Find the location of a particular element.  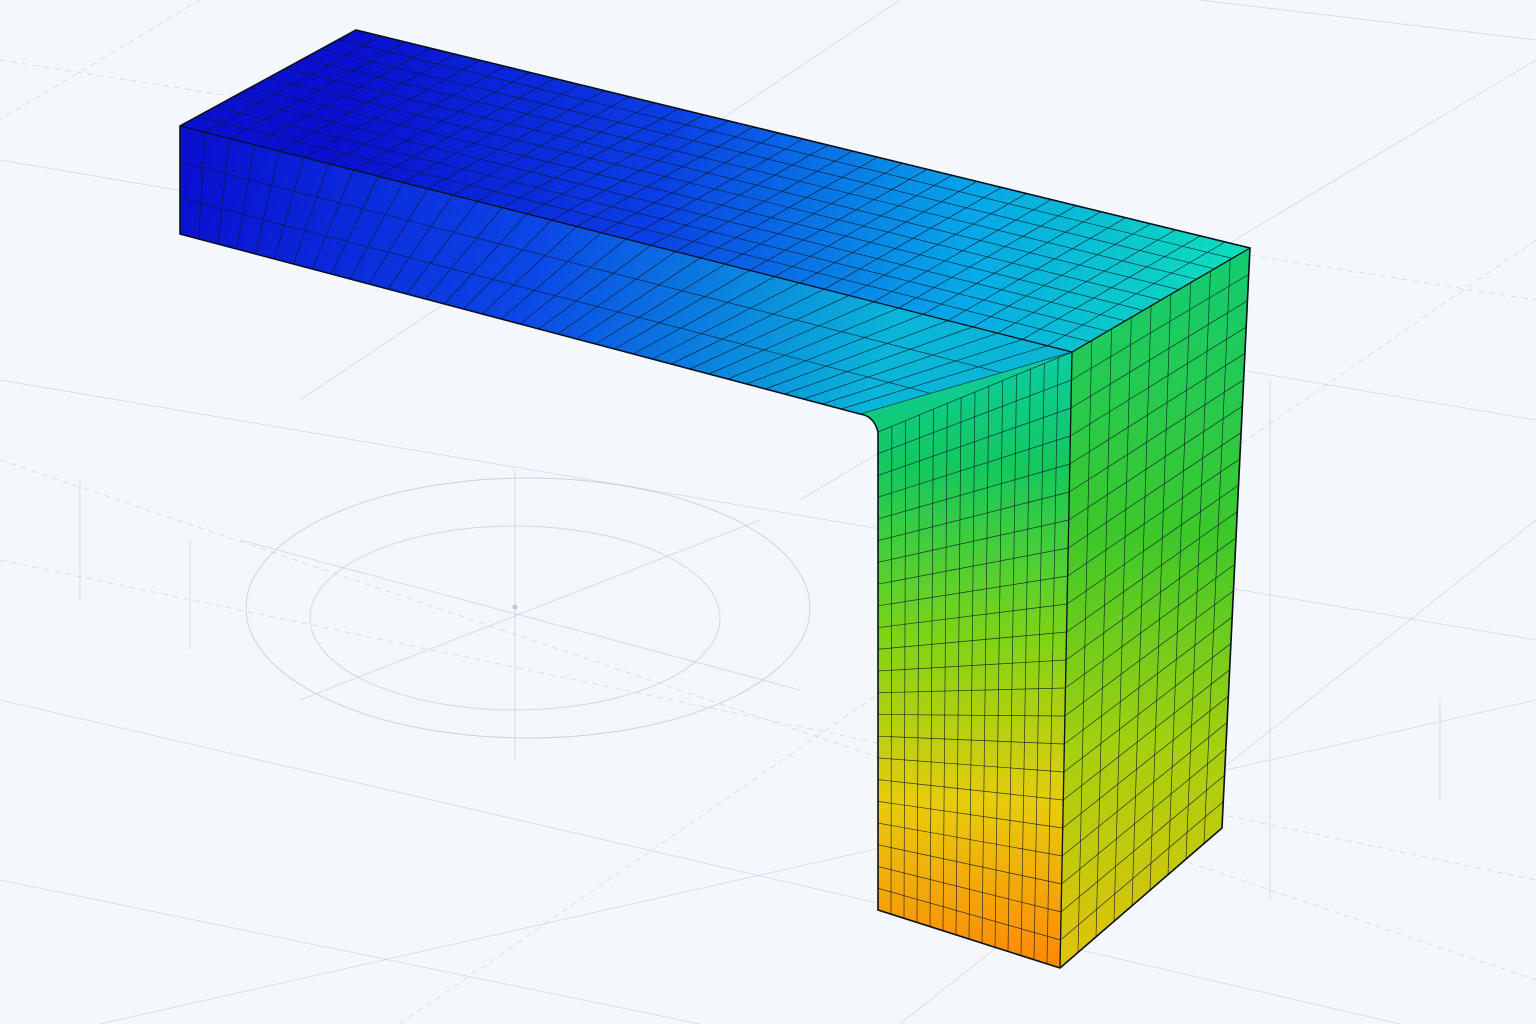

construction-ellipse is located at coordinates (528, 608).